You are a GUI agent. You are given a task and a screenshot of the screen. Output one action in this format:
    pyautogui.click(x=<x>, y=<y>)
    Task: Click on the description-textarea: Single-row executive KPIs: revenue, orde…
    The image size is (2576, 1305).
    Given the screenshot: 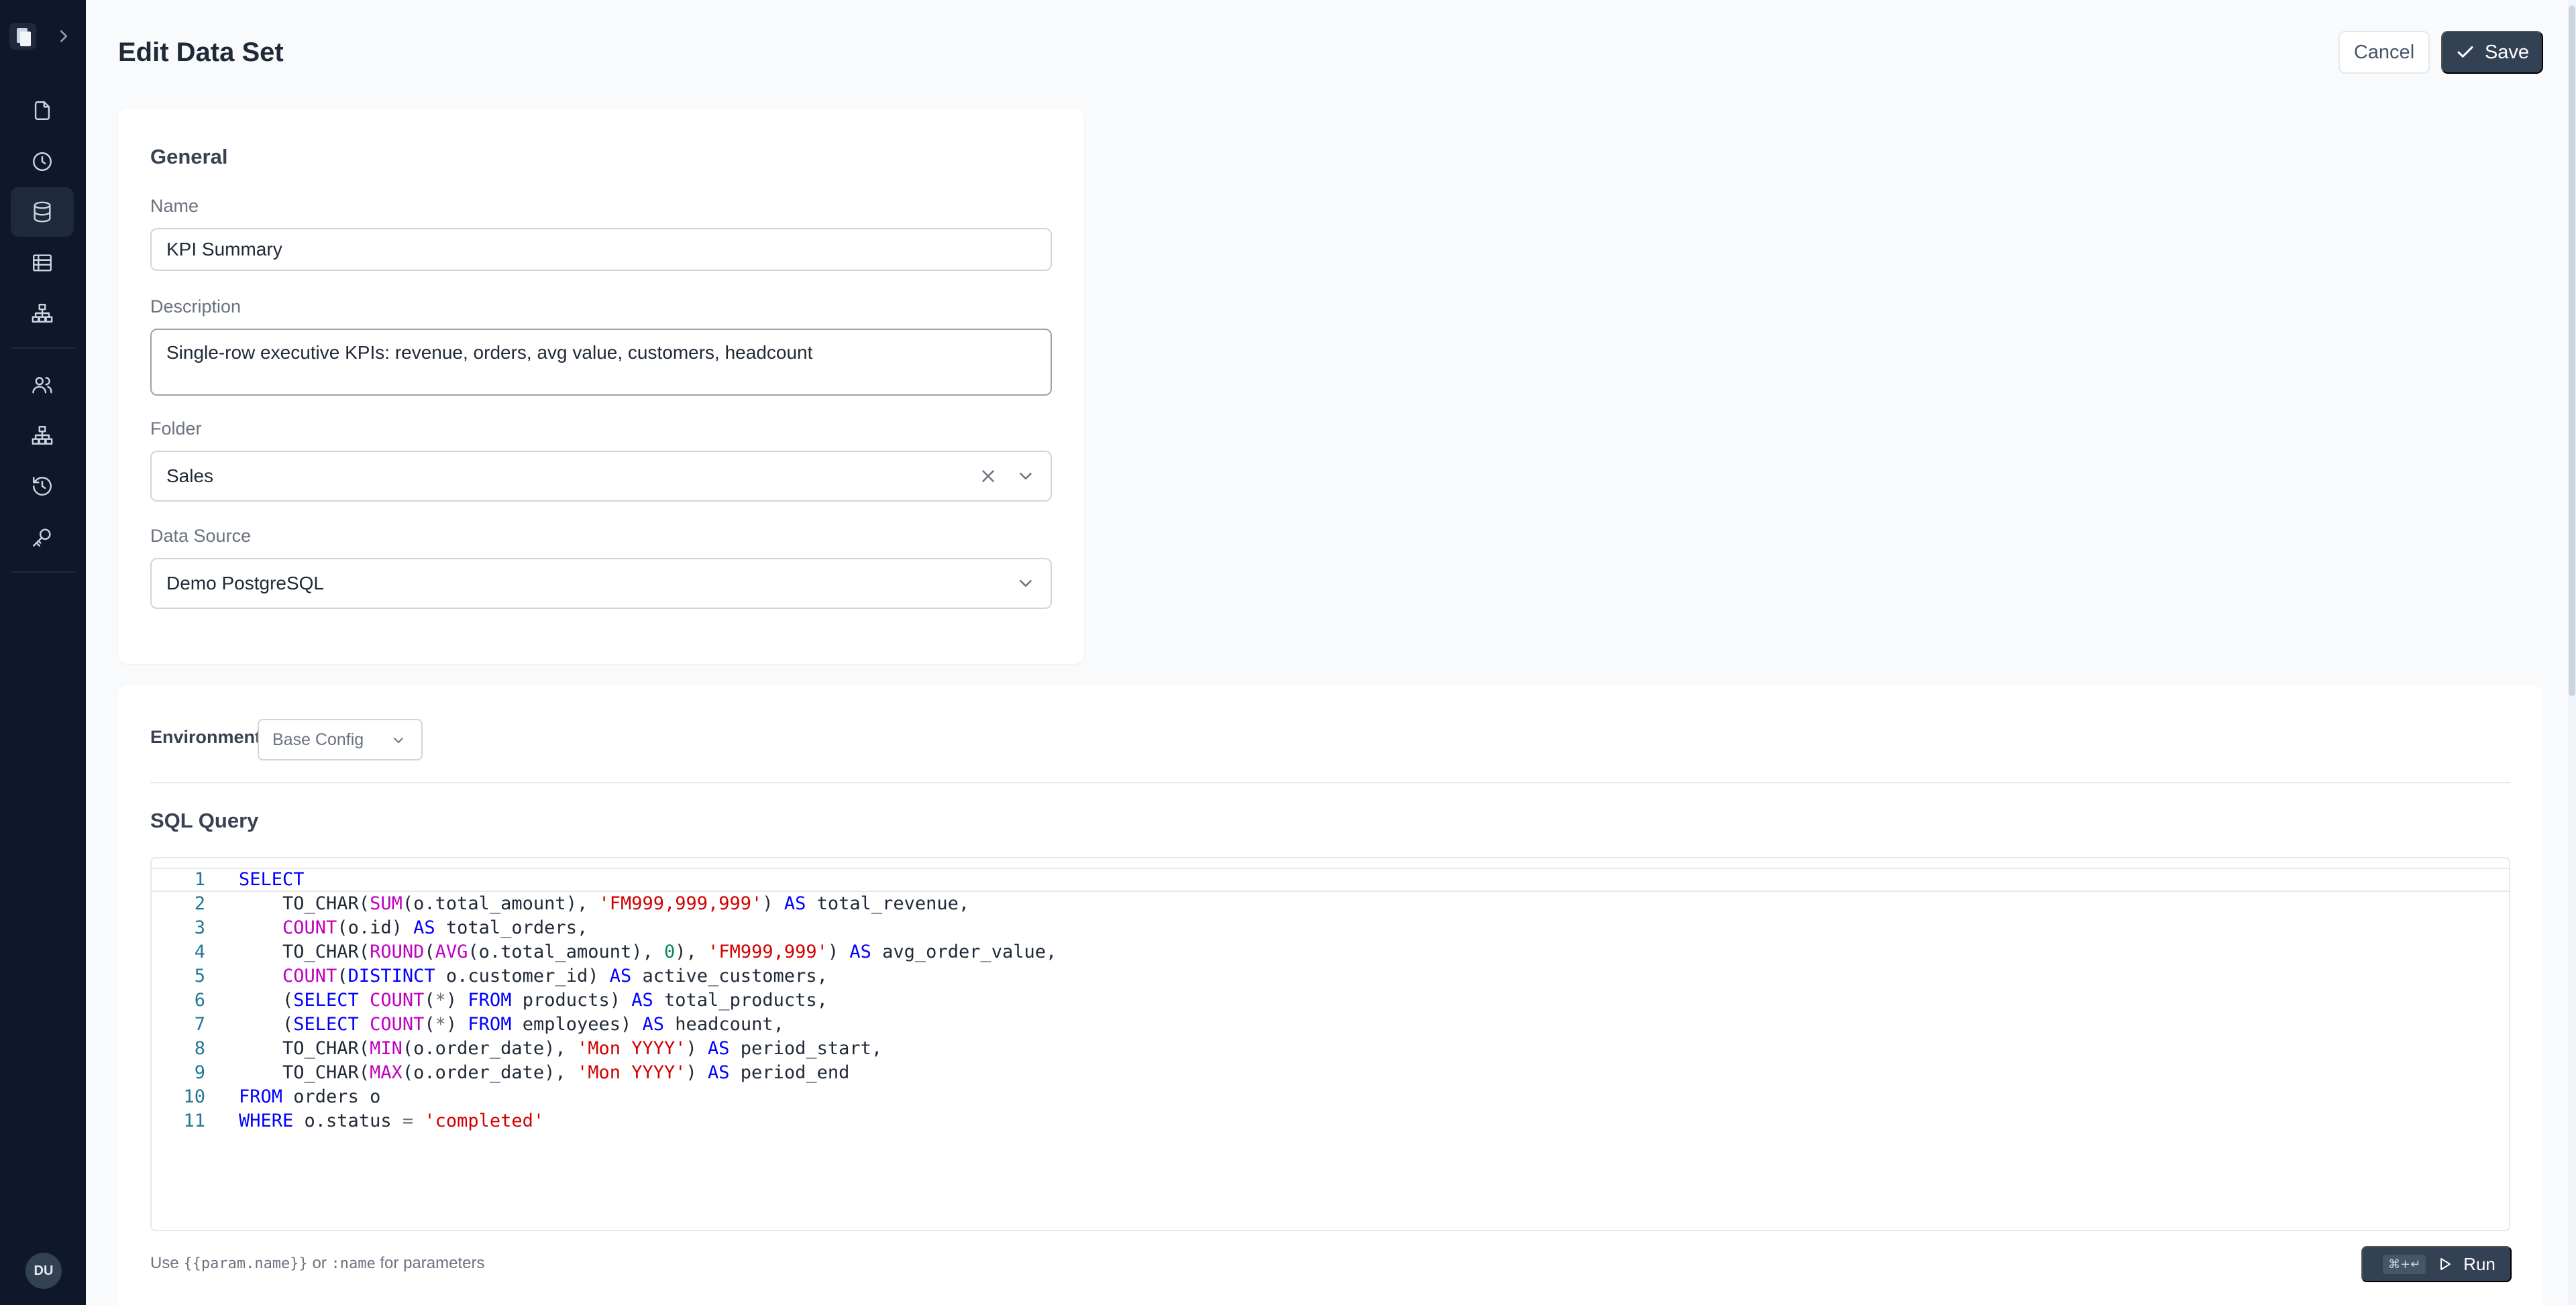 What is the action you would take?
    pyautogui.click(x=601, y=362)
    